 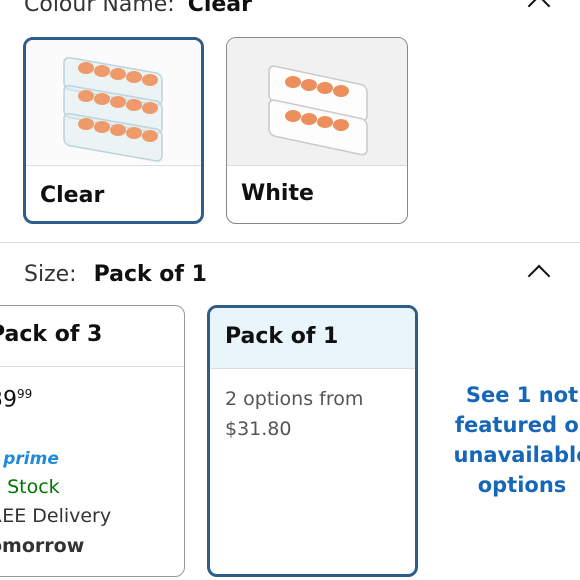 I want to click on price-cents: 99, so click(x=25, y=394).